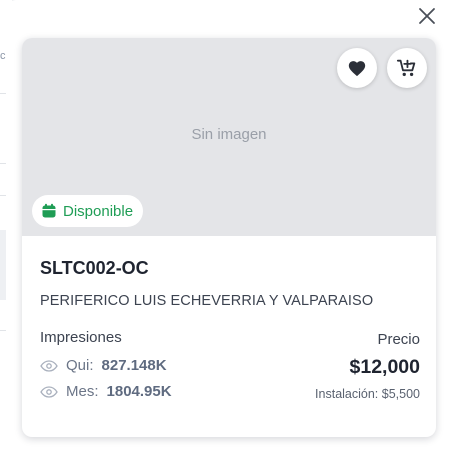 This screenshot has height=457, width=457. I want to click on price-block: Precio $12,000 Instalación: $5,500, so click(367, 365).